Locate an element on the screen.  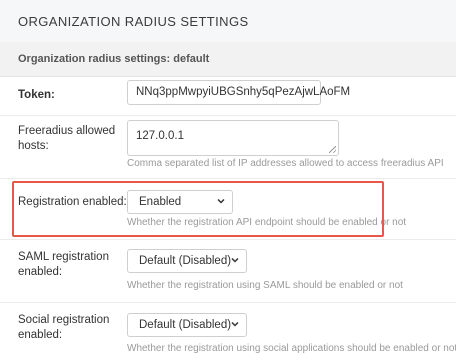
social-registration-select: Default (Disabled) is located at coordinates (187, 325).